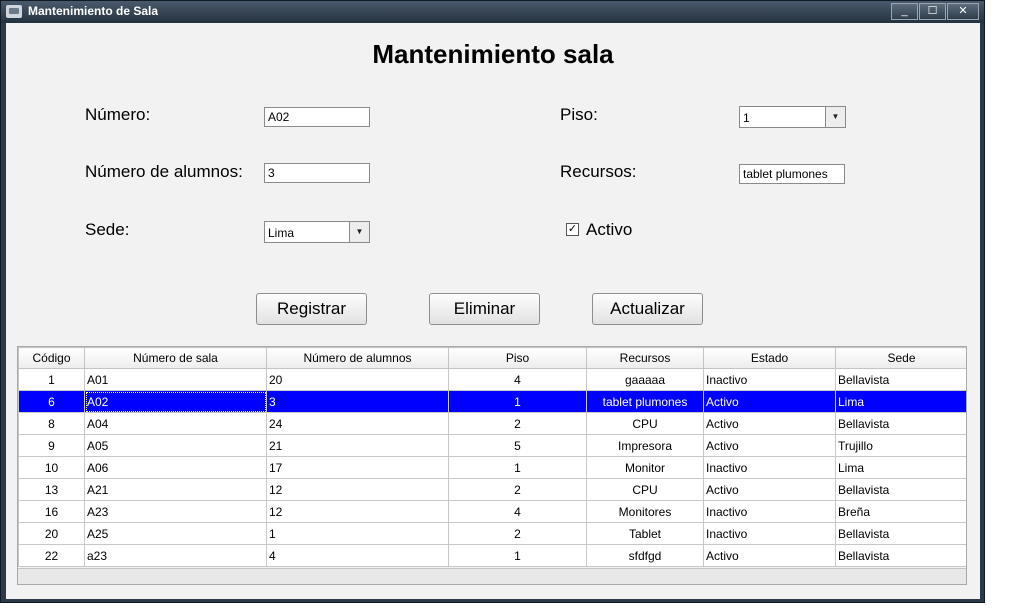  I want to click on piso-select: 1 ▼, so click(792, 117).